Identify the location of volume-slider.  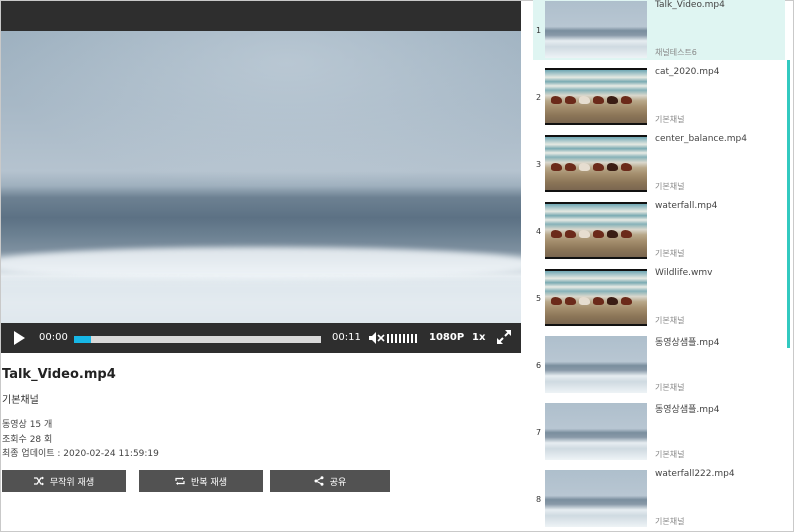
(402, 338).